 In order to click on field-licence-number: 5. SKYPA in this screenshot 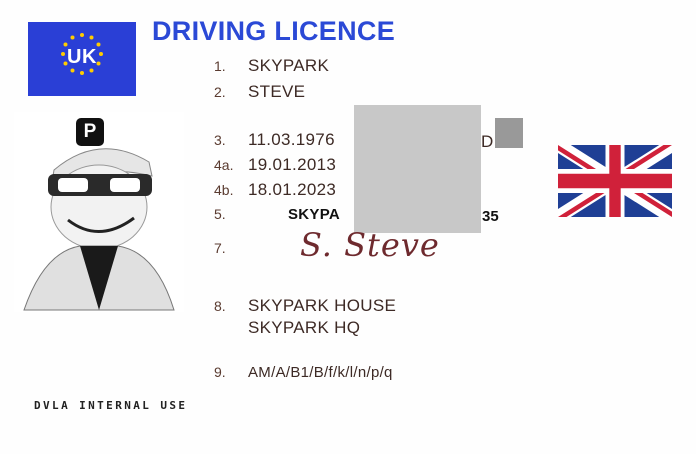, I will do `click(277, 214)`.